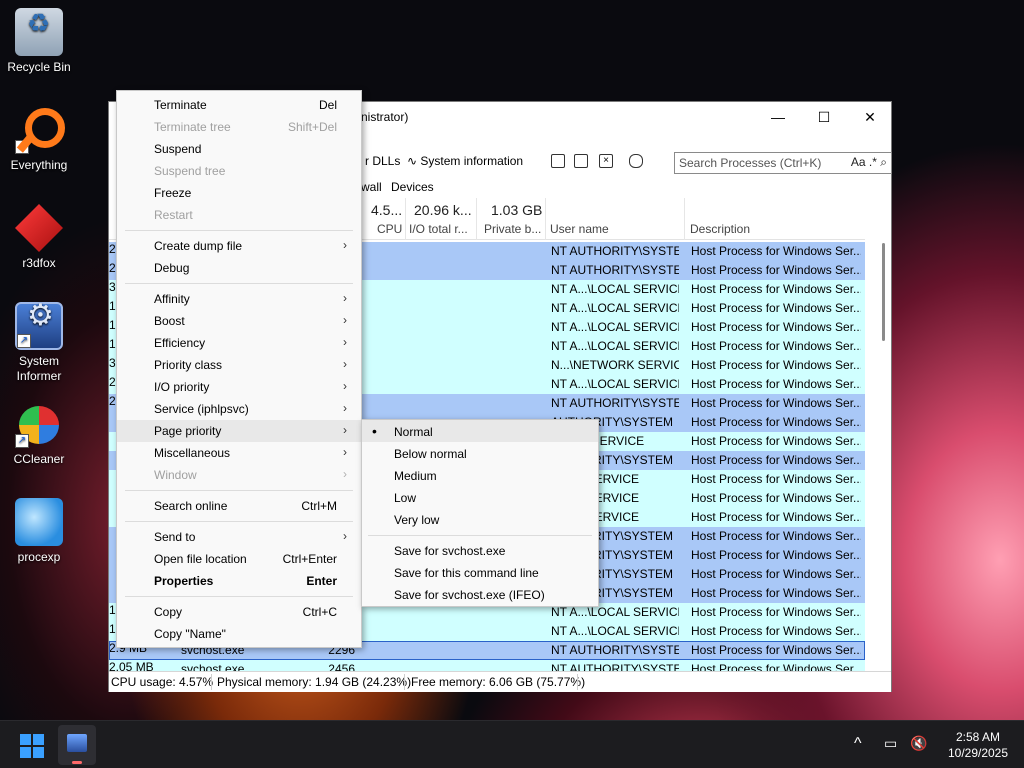 Image resolution: width=1024 pixels, height=768 pixels. Describe the element at coordinates (184, 581) in the screenshot. I see `menu-item-label: Properties` at that location.